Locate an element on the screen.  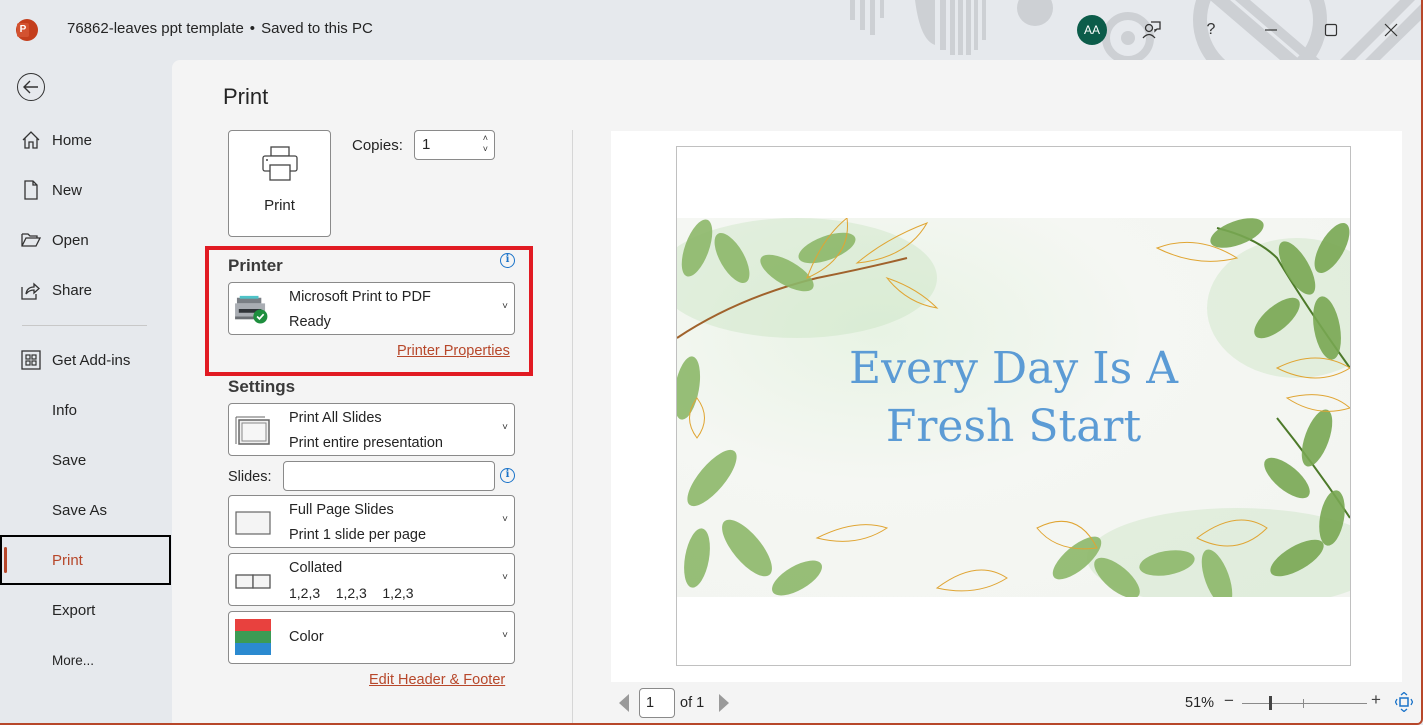
collation-title: Collated is located at coordinates (316, 568).